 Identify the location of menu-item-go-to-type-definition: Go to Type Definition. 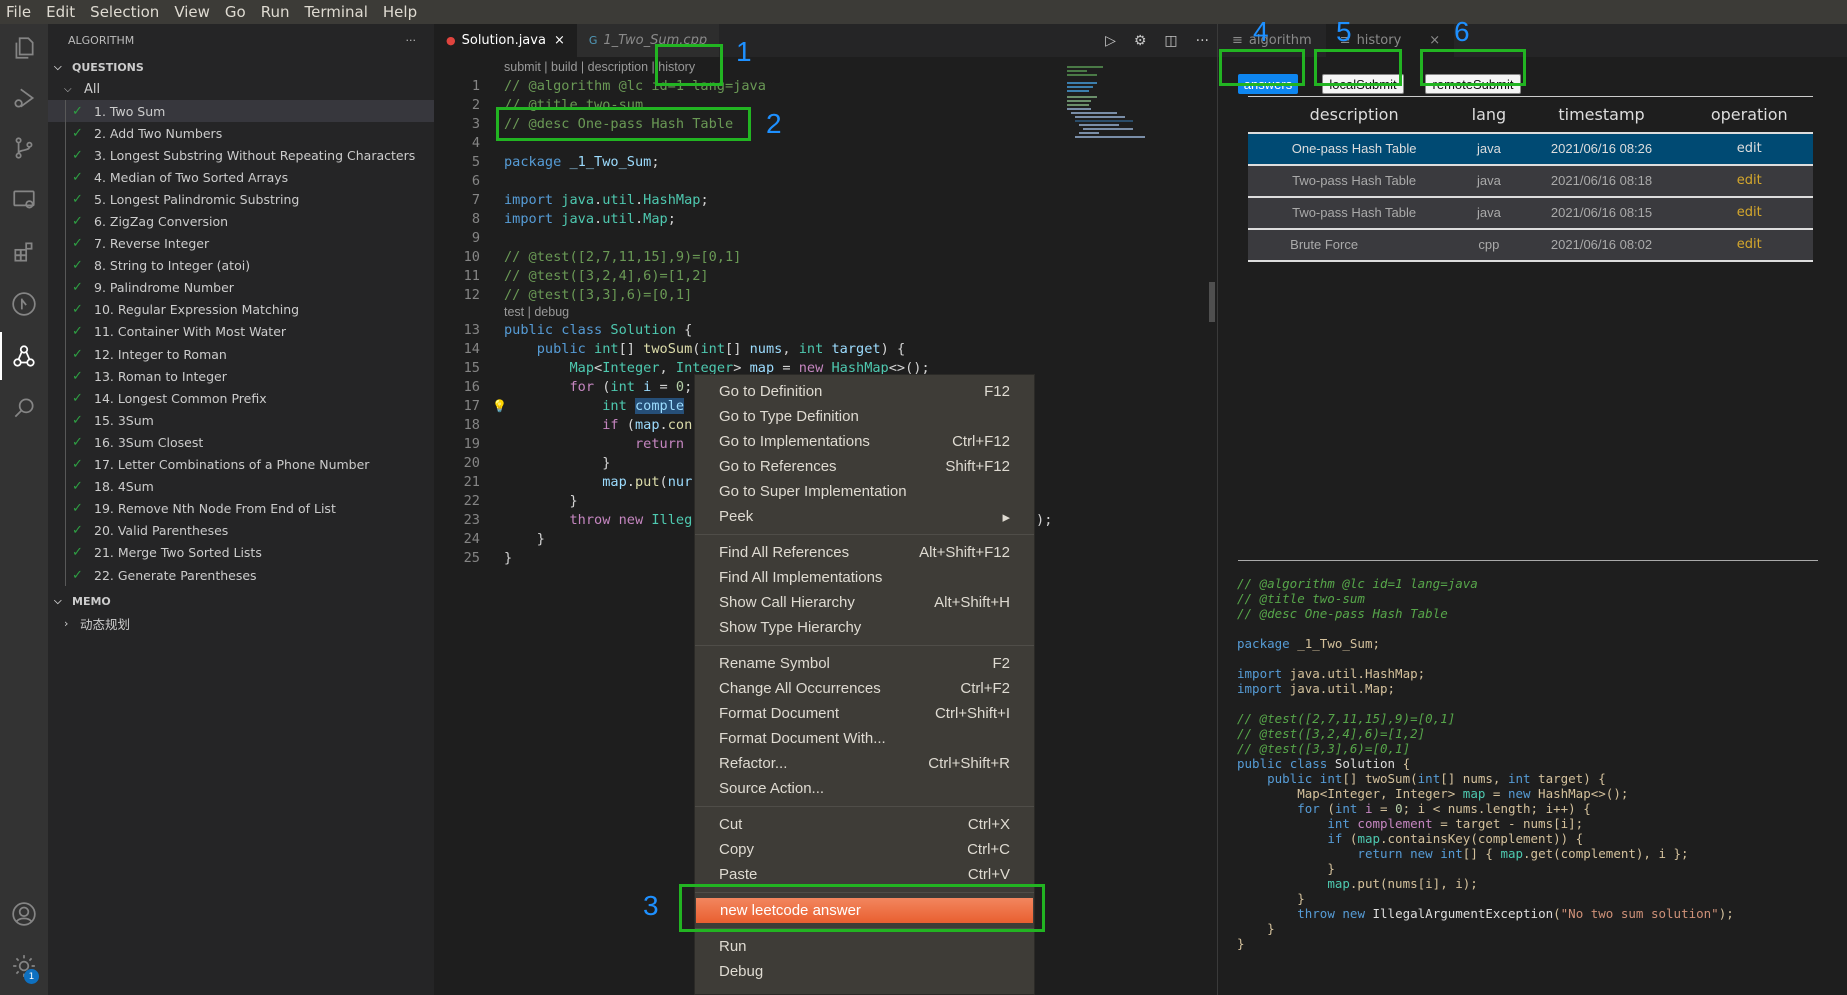
(864, 416).